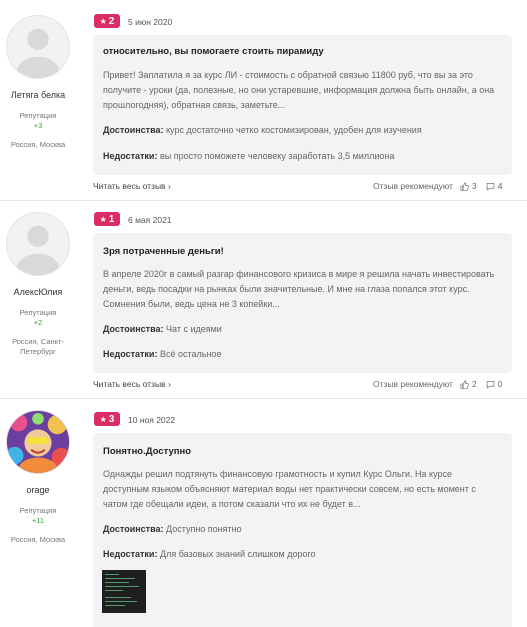 The height and width of the screenshot is (627, 527). I want to click on recommend-block: Отзыв рекомендуют 3 4, so click(437, 186).